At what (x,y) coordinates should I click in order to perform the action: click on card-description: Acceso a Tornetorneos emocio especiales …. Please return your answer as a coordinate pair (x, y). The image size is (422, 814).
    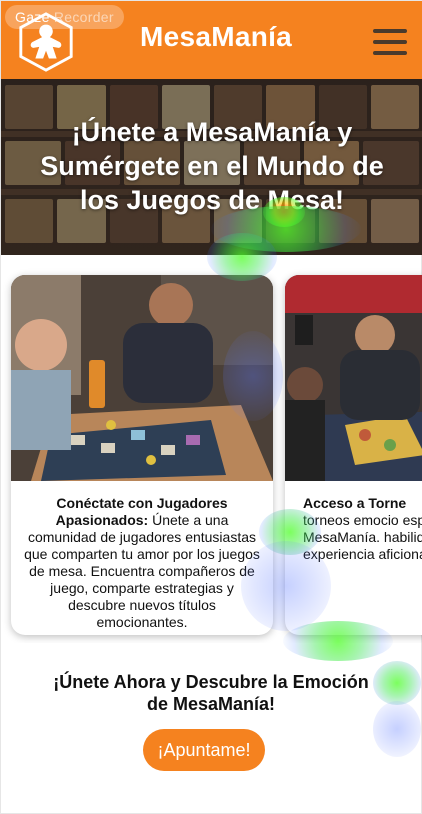
    Looking at the image, I should click on (353, 522).